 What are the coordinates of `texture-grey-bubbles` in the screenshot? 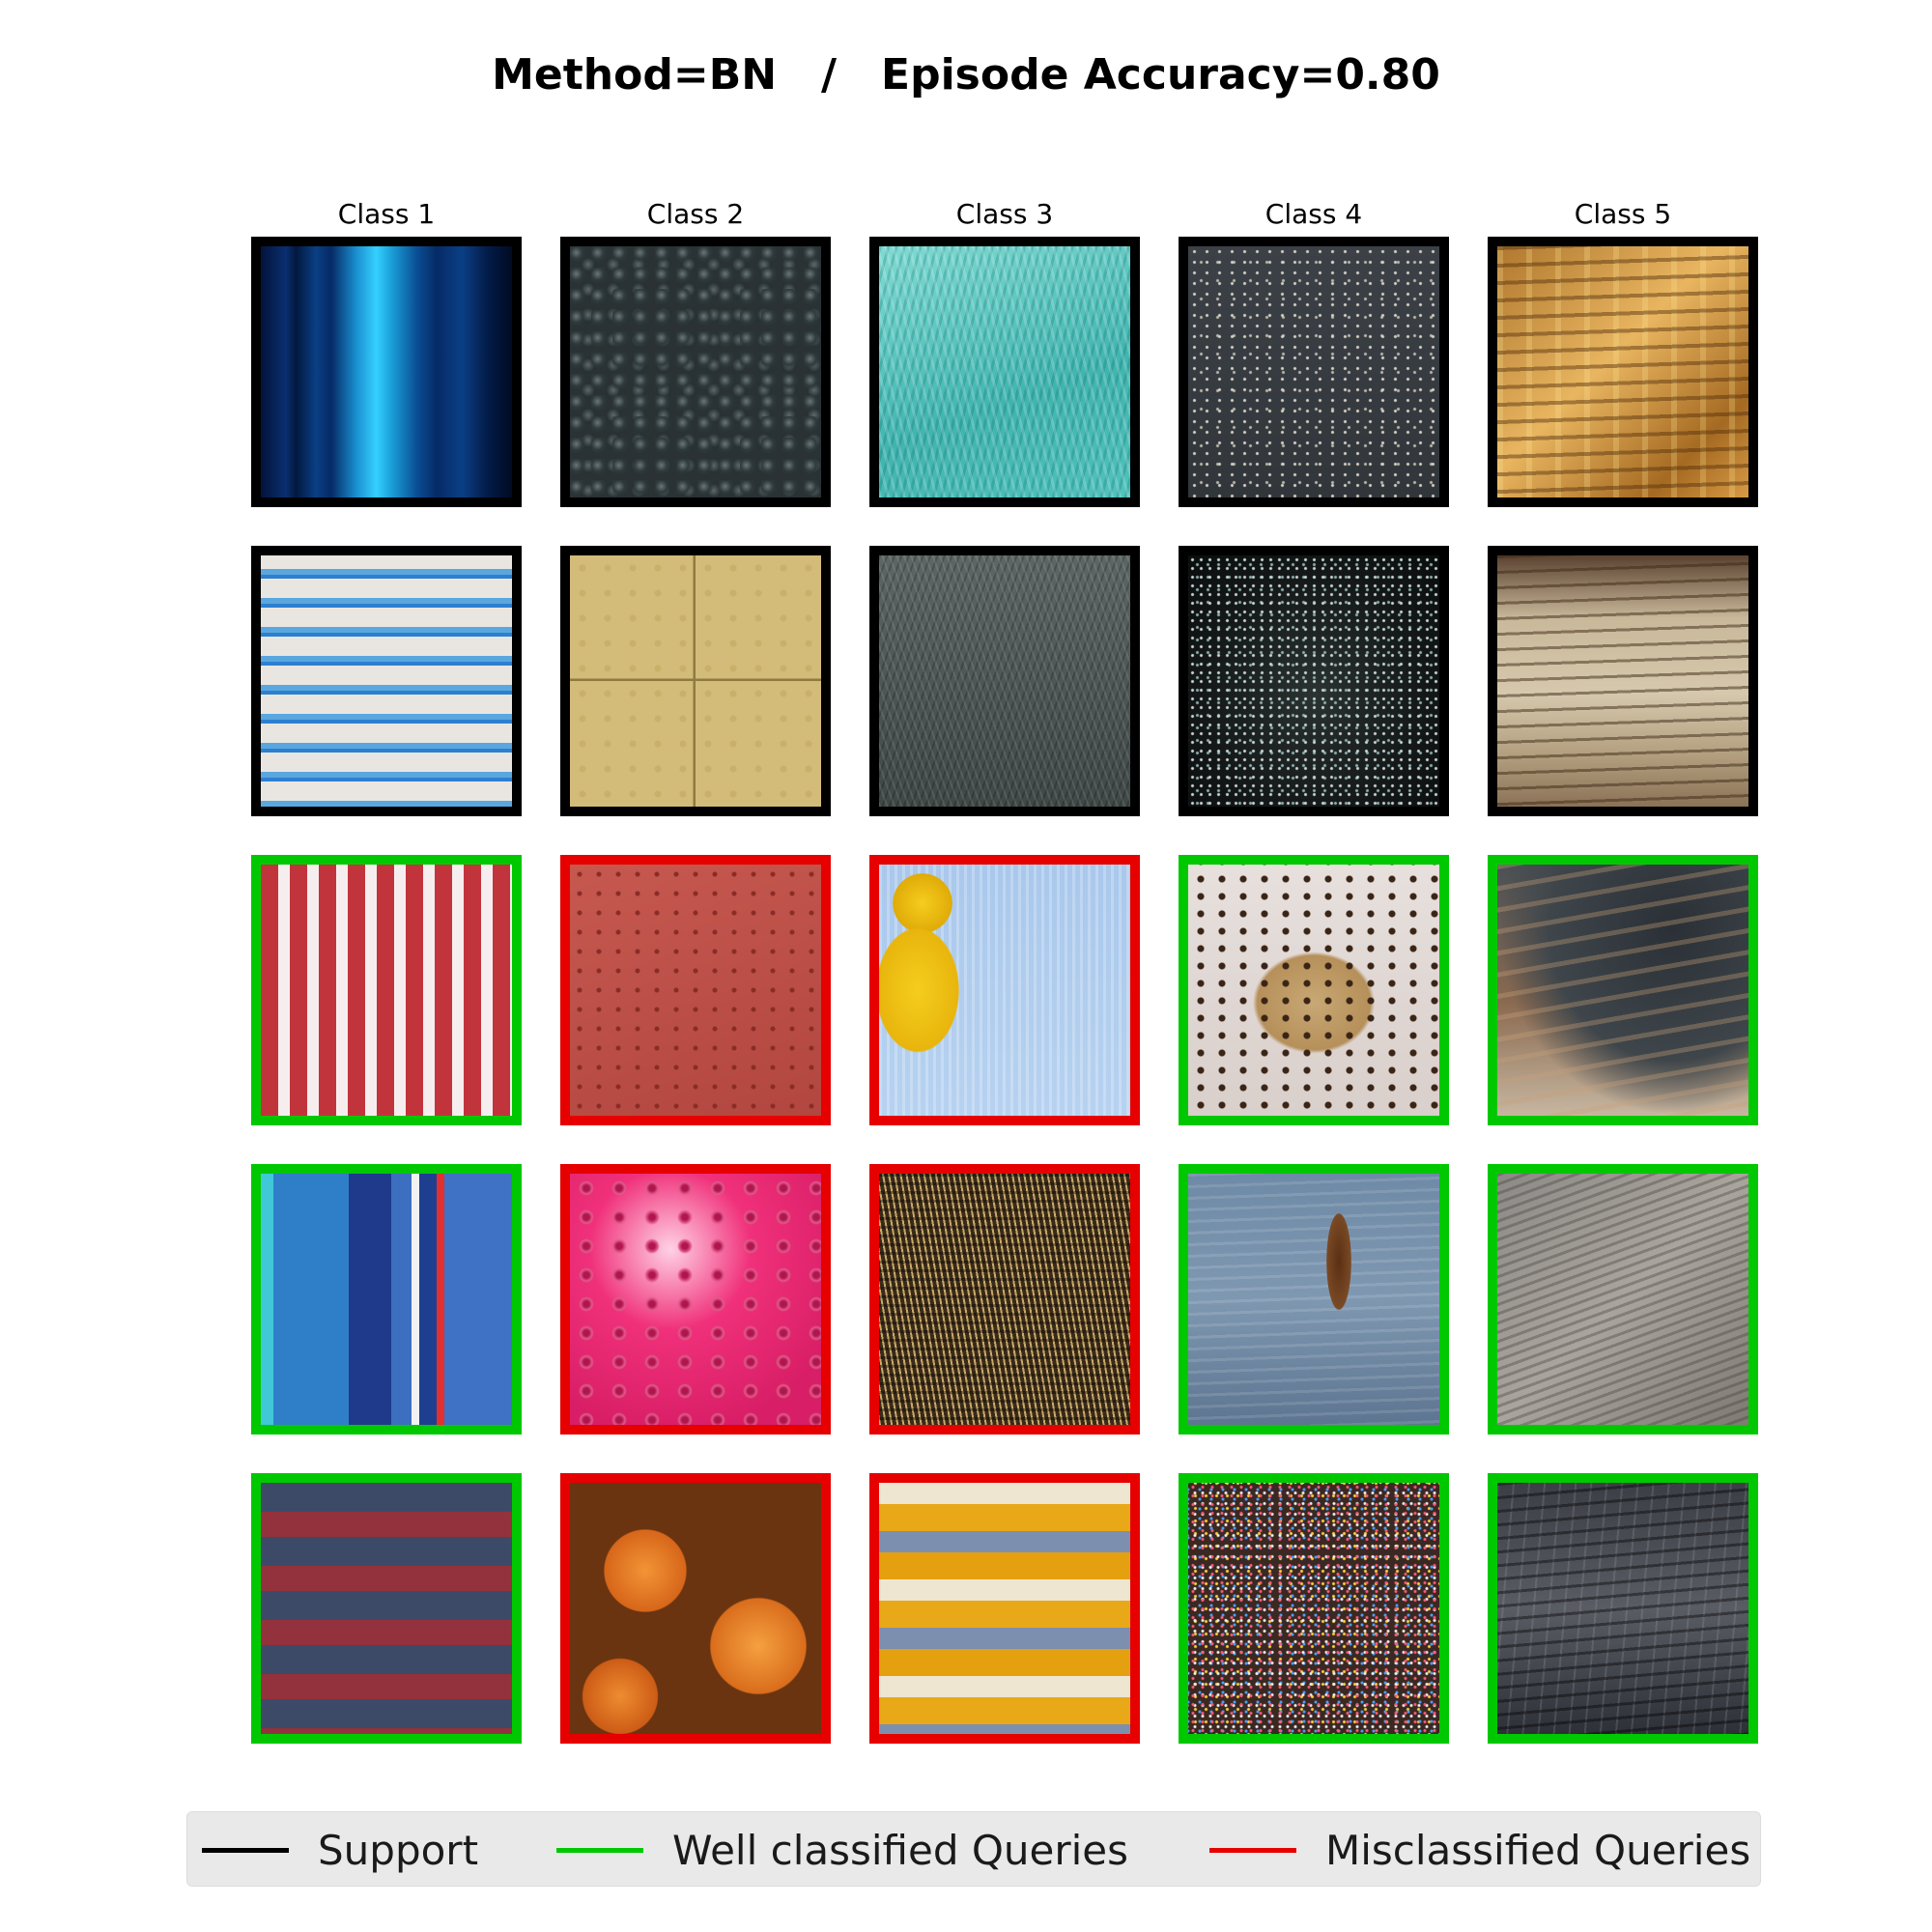 It's located at (695, 371).